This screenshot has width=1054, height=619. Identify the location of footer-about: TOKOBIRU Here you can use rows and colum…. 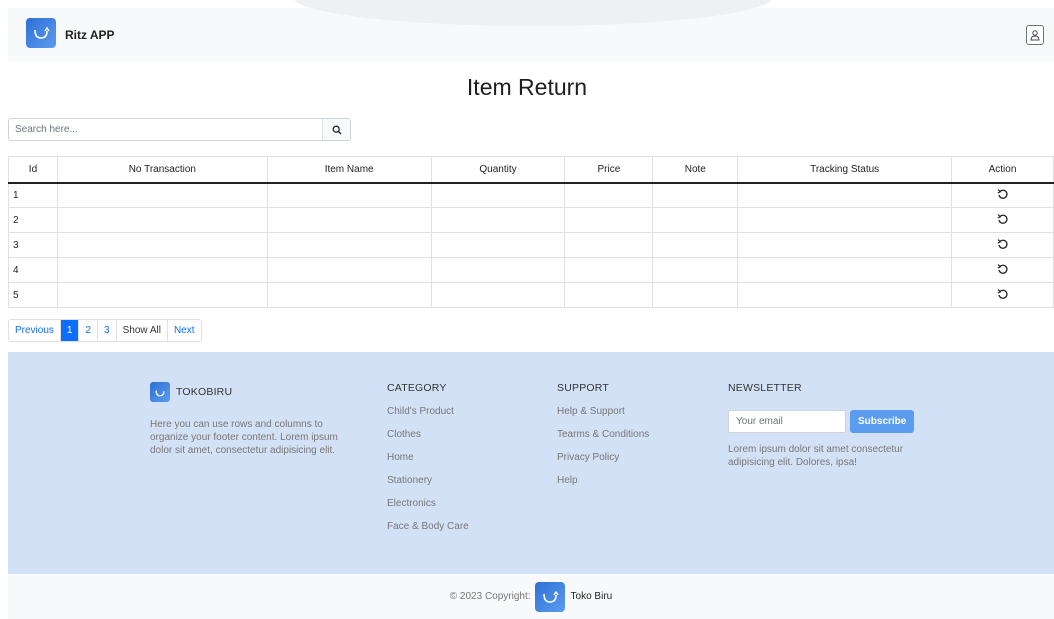
(245, 419).